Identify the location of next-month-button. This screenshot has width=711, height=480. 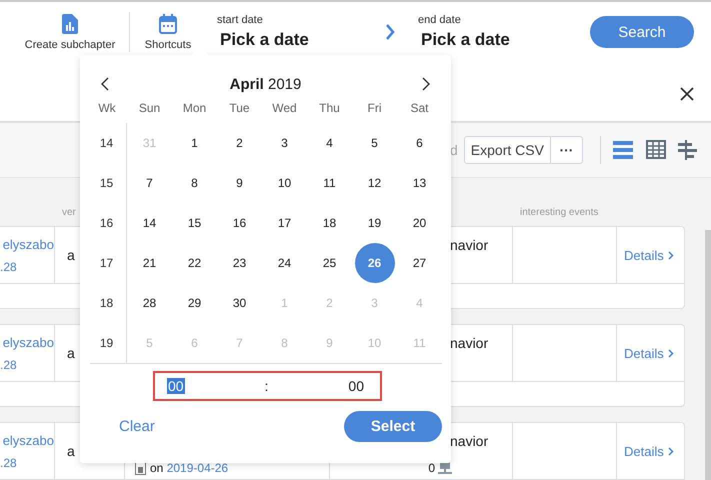
(426, 84).